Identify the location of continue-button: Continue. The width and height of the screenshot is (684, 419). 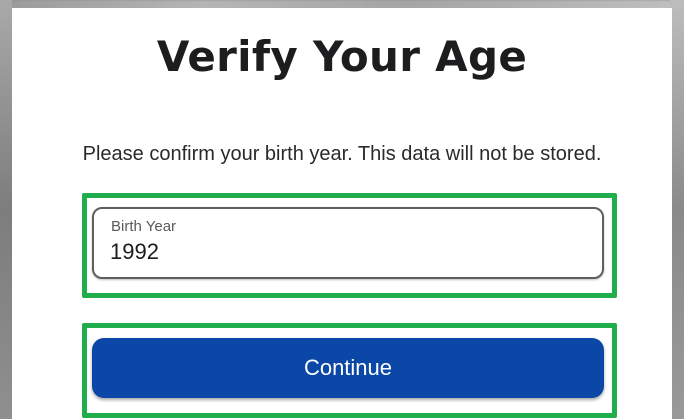
(348, 368).